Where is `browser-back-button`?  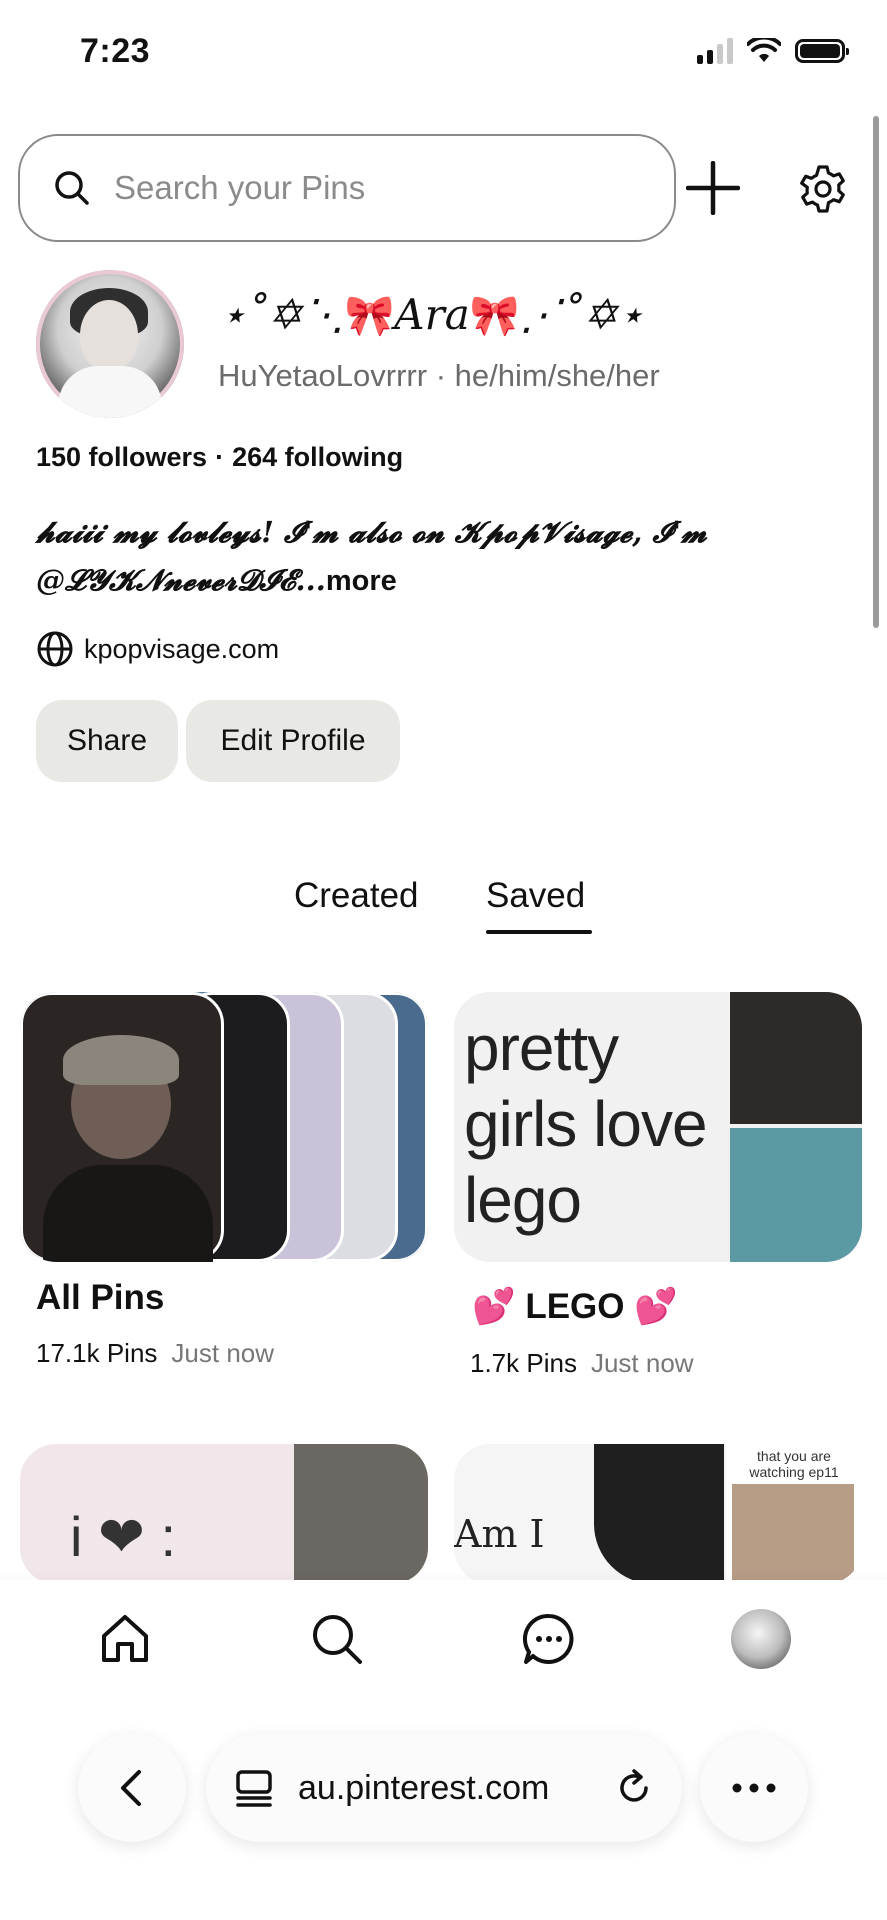 browser-back-button is located at coordinates (132, 1788).